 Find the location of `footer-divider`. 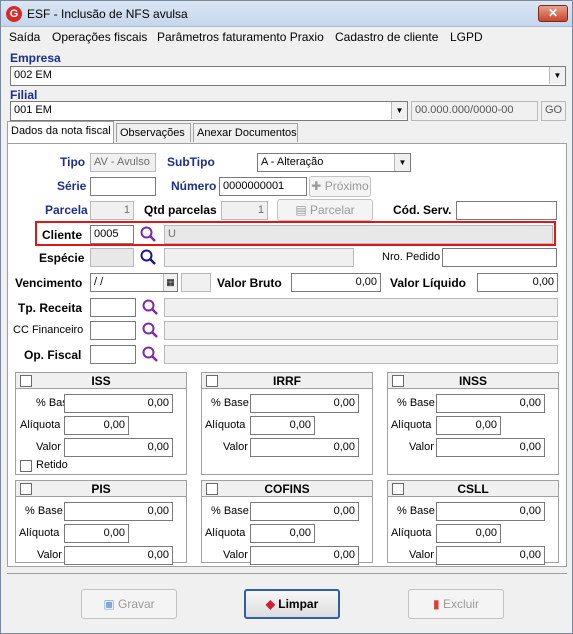

footer-divider is located at coordinates (287, 573).